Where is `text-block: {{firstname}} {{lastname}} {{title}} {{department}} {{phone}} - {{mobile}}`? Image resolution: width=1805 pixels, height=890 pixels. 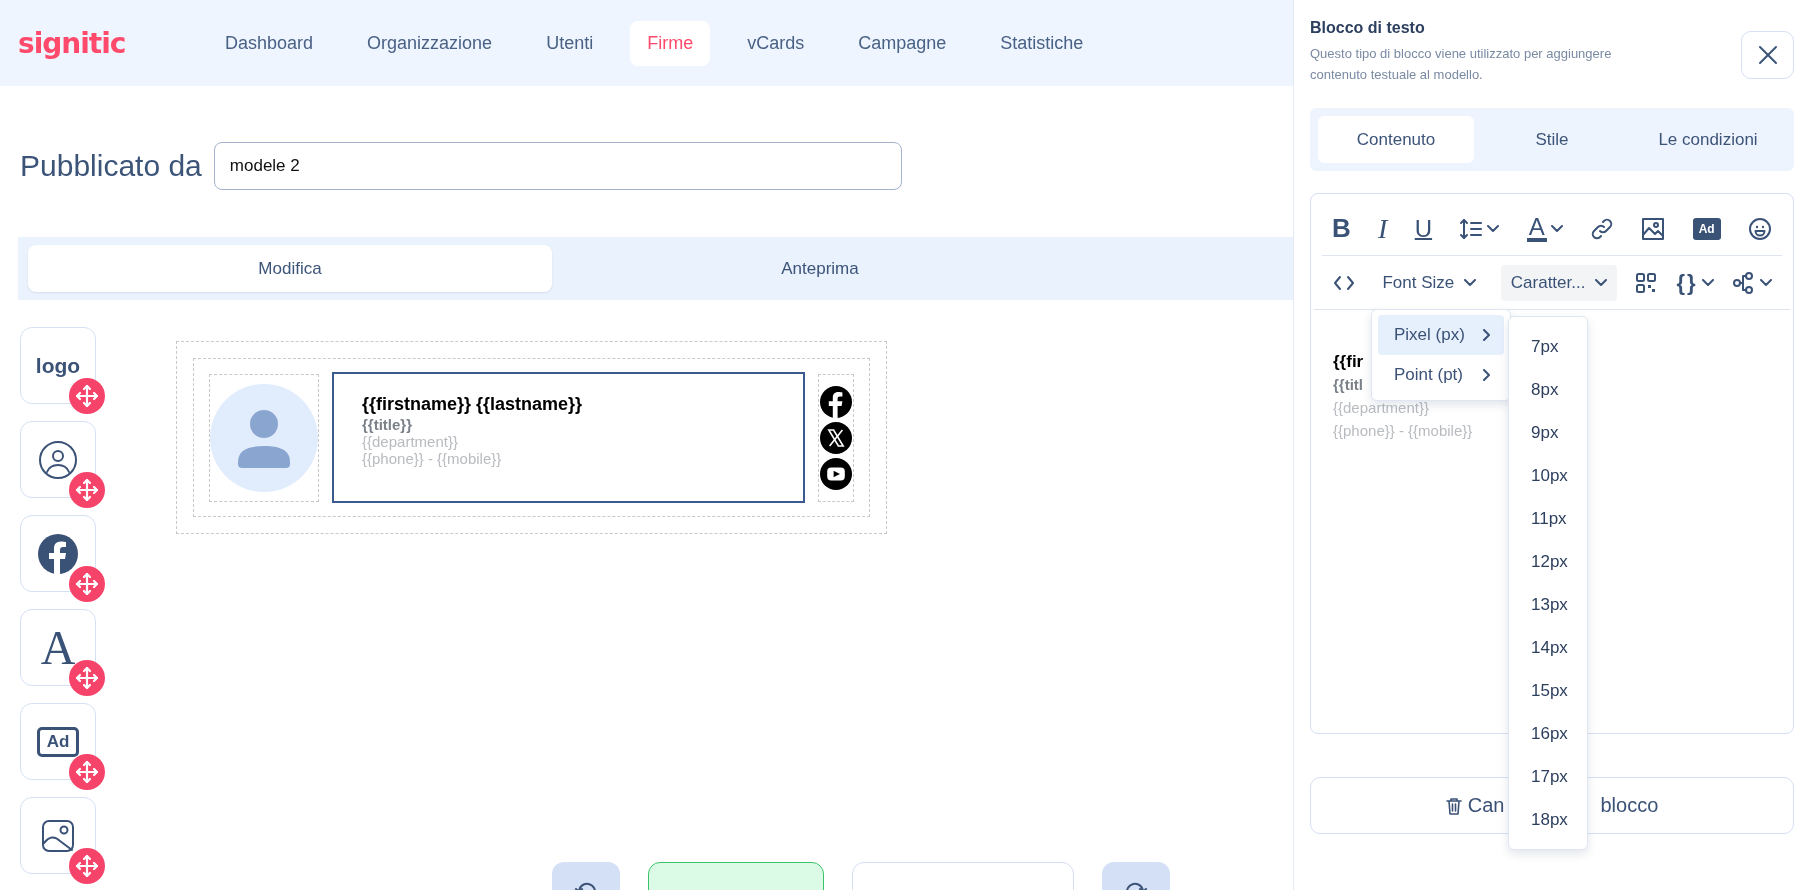
text-block: {{firstname}} {{lastname}} {{title}} {{department}} {{phone}} - {{mobile}} is located at coordinates (569, 437).